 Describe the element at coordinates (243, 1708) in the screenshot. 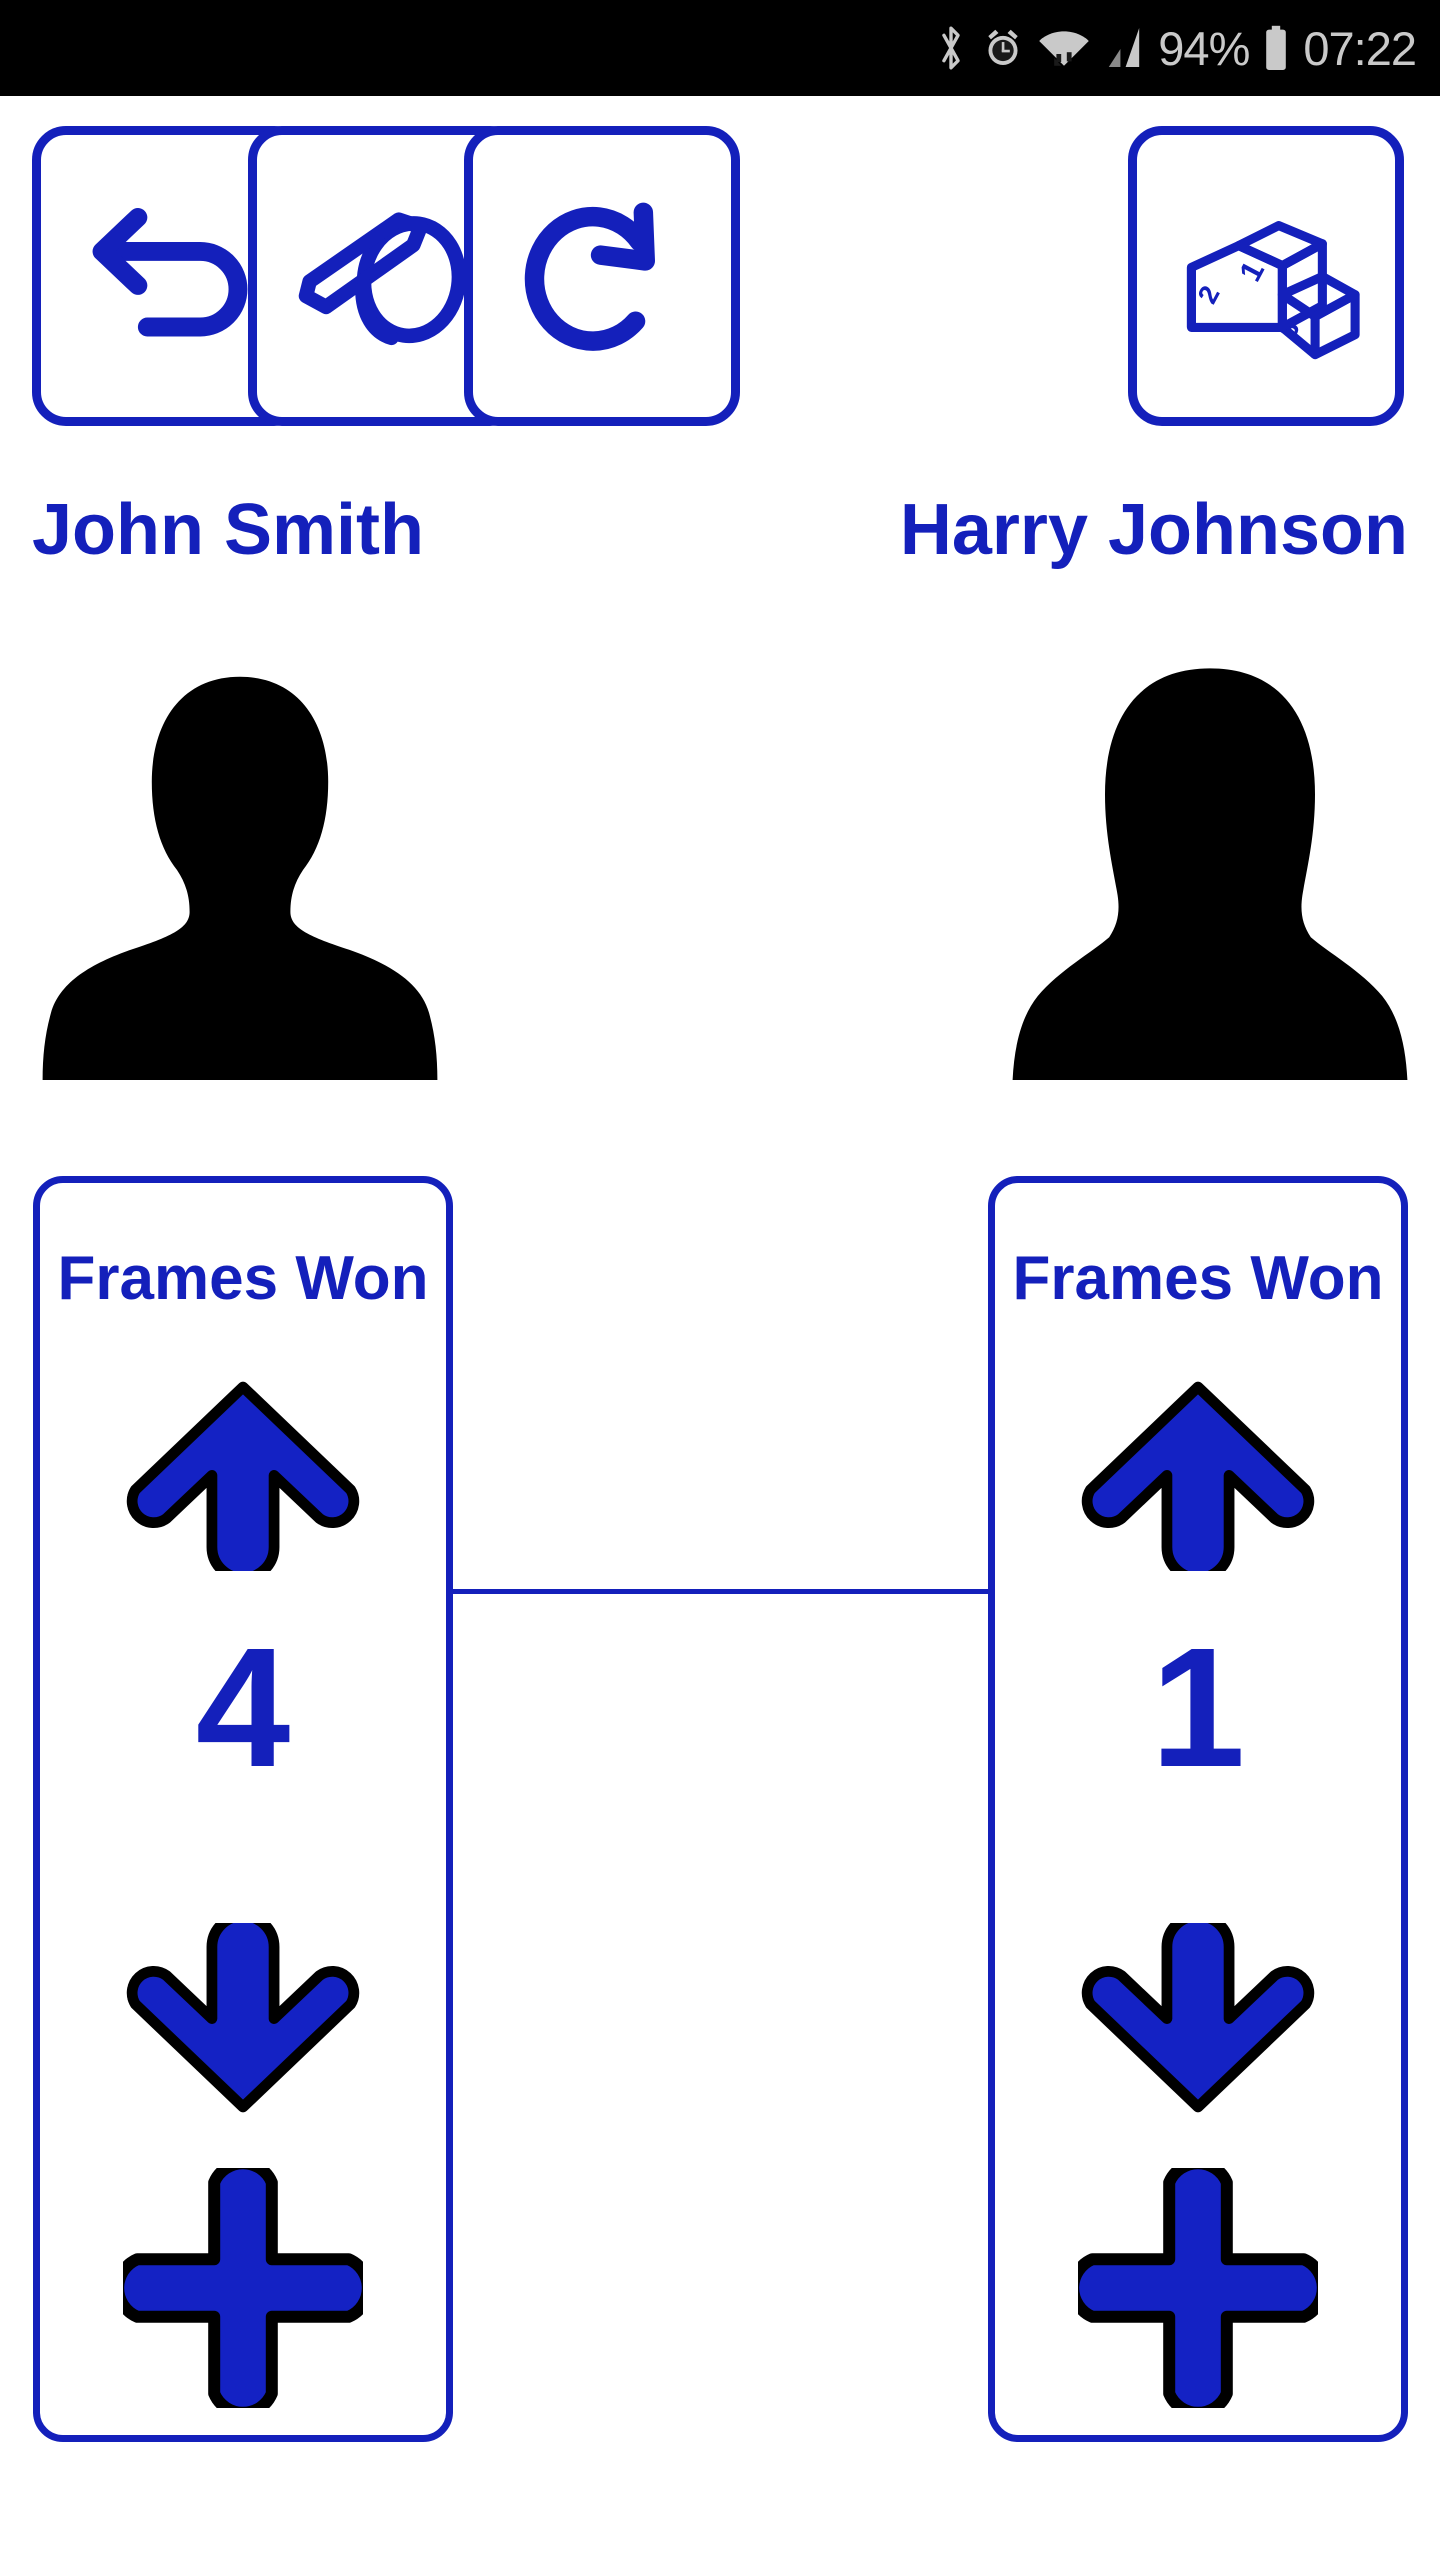

I see `score-value-left: 4` at that location.